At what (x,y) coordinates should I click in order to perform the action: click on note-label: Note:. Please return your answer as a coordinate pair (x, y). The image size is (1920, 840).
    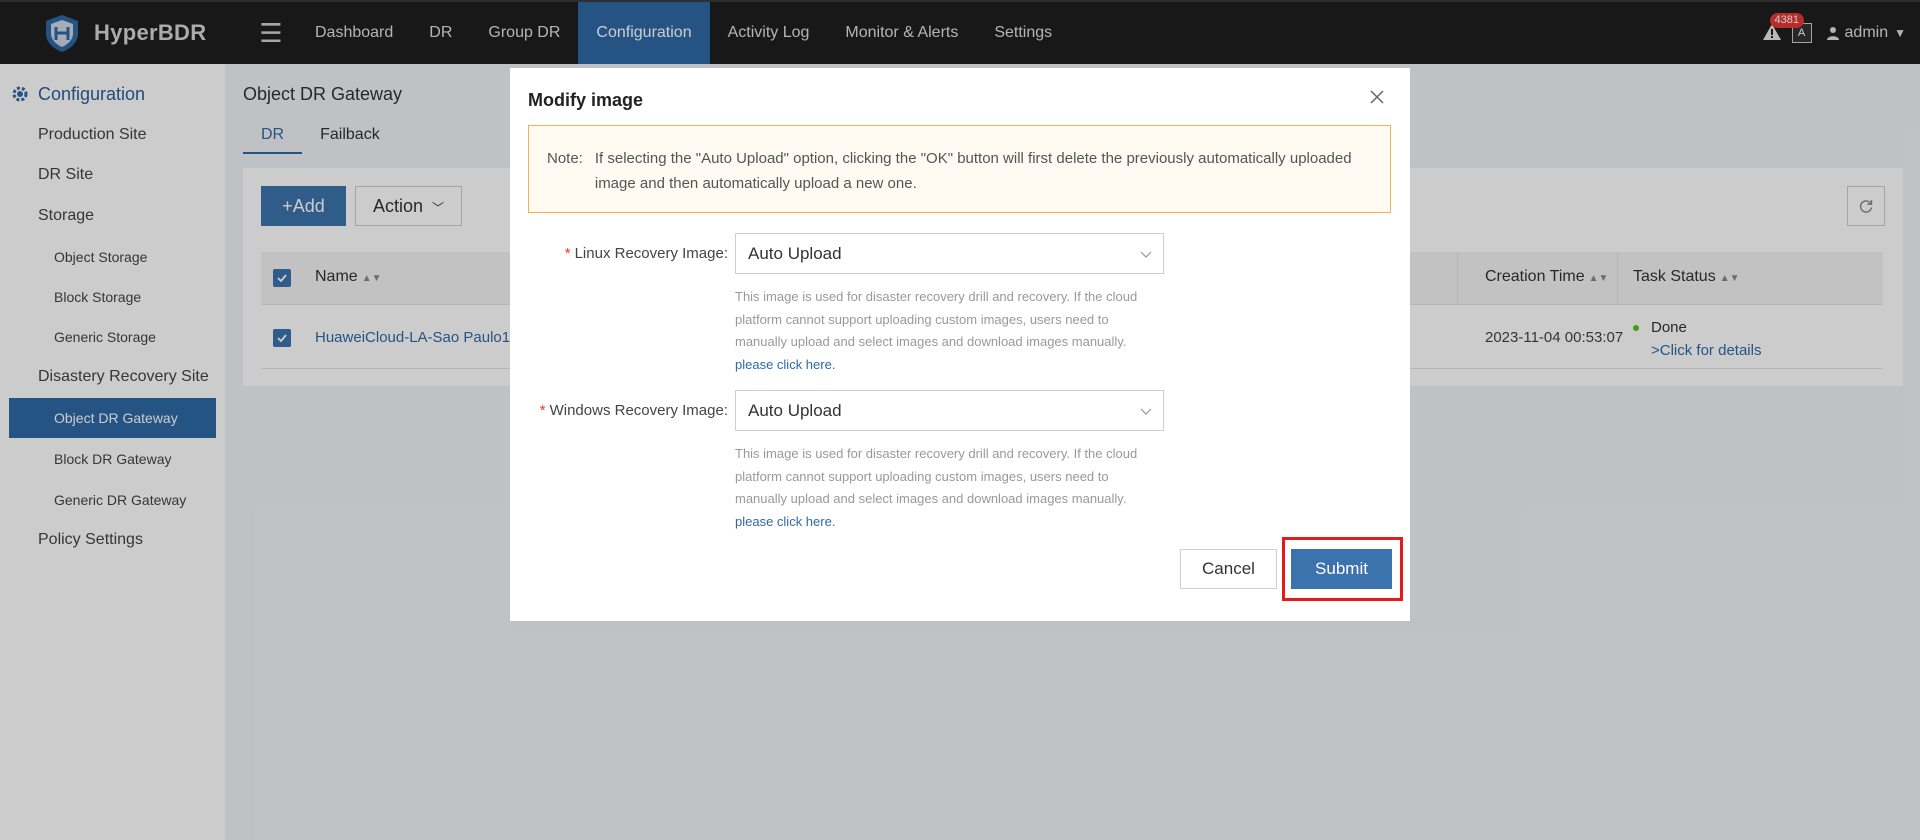
    Looking at the image, I should click on (565, 158).